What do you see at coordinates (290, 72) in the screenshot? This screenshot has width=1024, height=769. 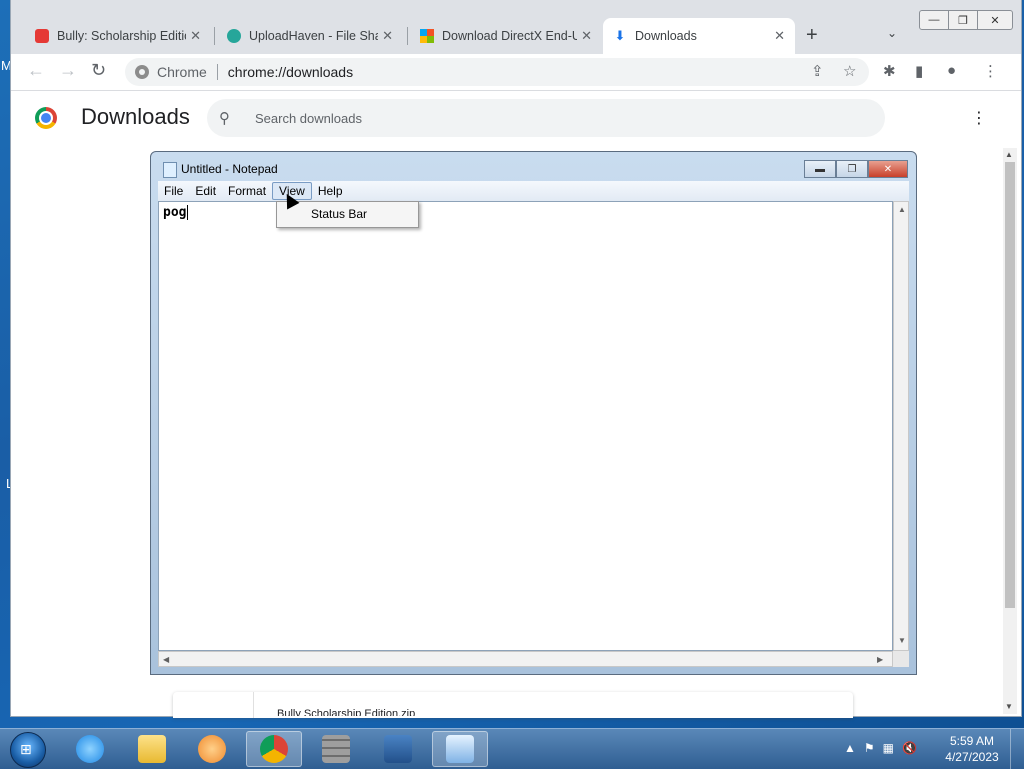 I see `url-text: chrome://downloads` at bounding box center [290, 72].